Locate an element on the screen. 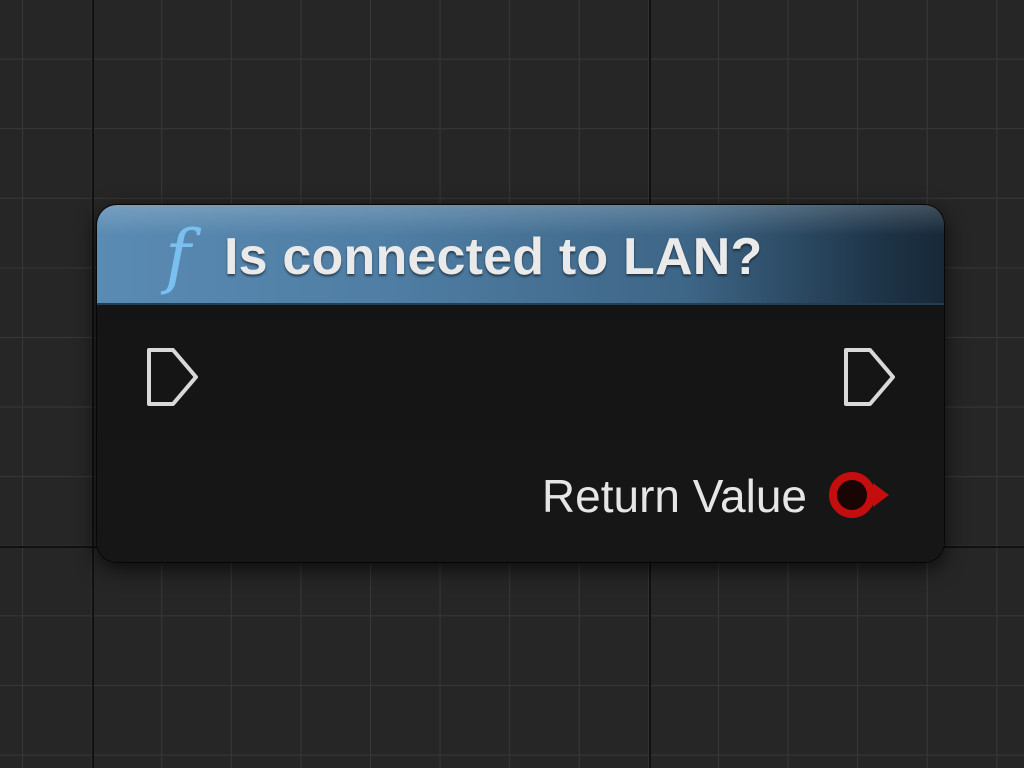  bool-pin-icon is located at coordinates (859, 495).